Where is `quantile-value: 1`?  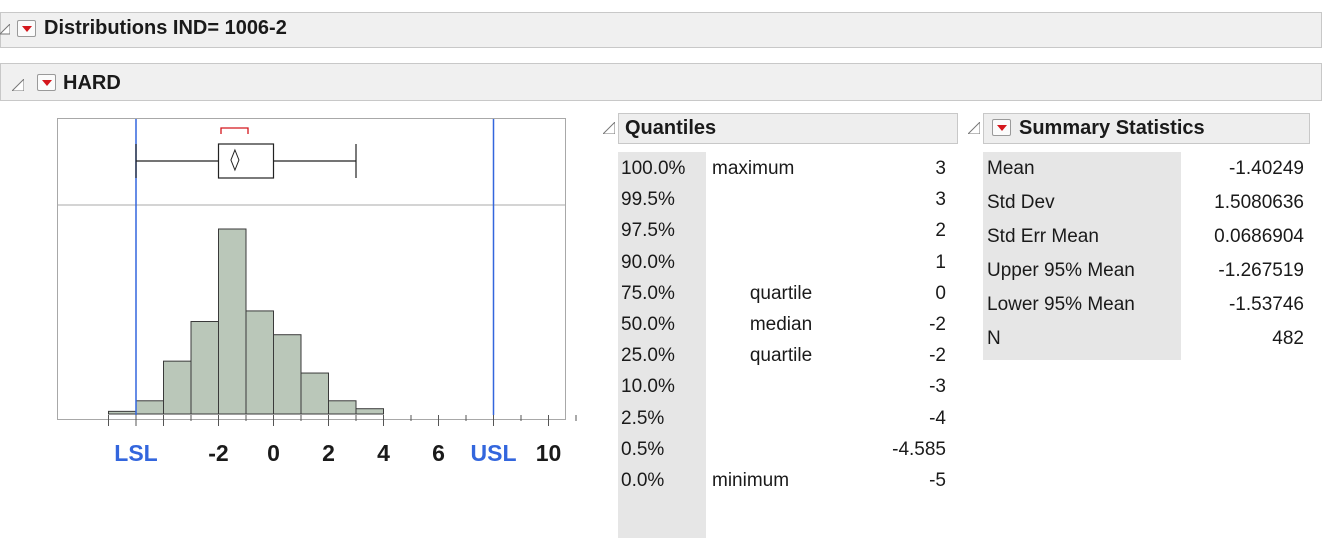
quantile-value: 1 is located at coordinates (940, 262).